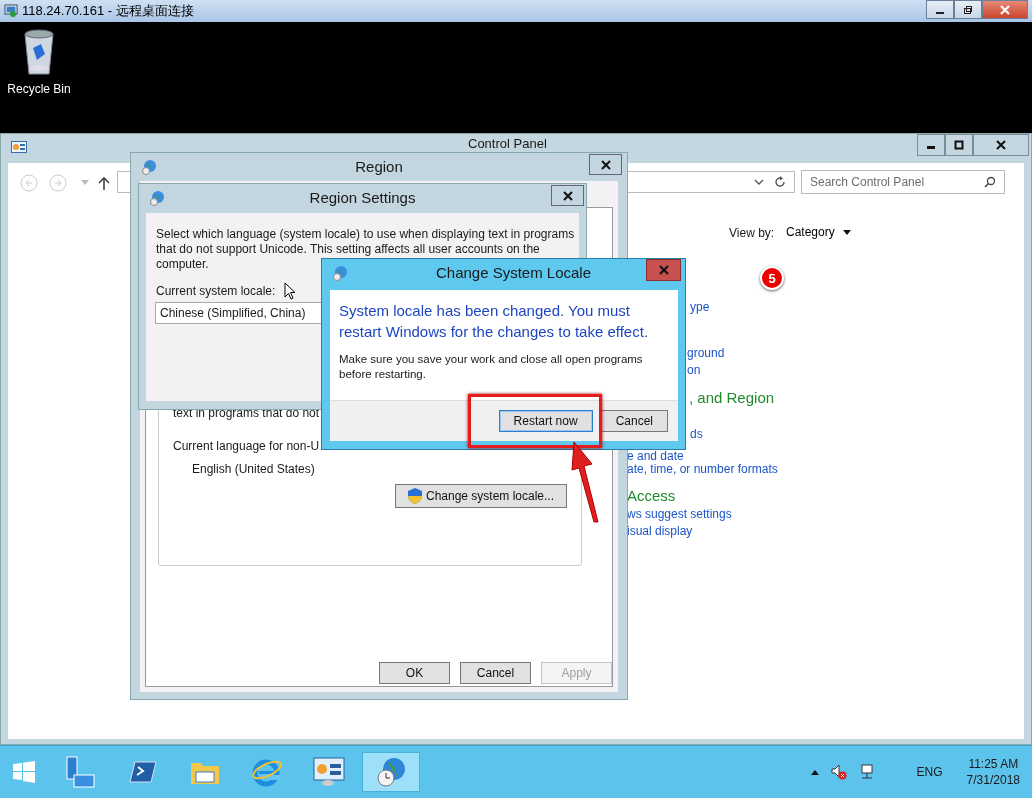  Describe the element at coordinates (694, 370) in the screenshot. I see `category-link: on` at that location.